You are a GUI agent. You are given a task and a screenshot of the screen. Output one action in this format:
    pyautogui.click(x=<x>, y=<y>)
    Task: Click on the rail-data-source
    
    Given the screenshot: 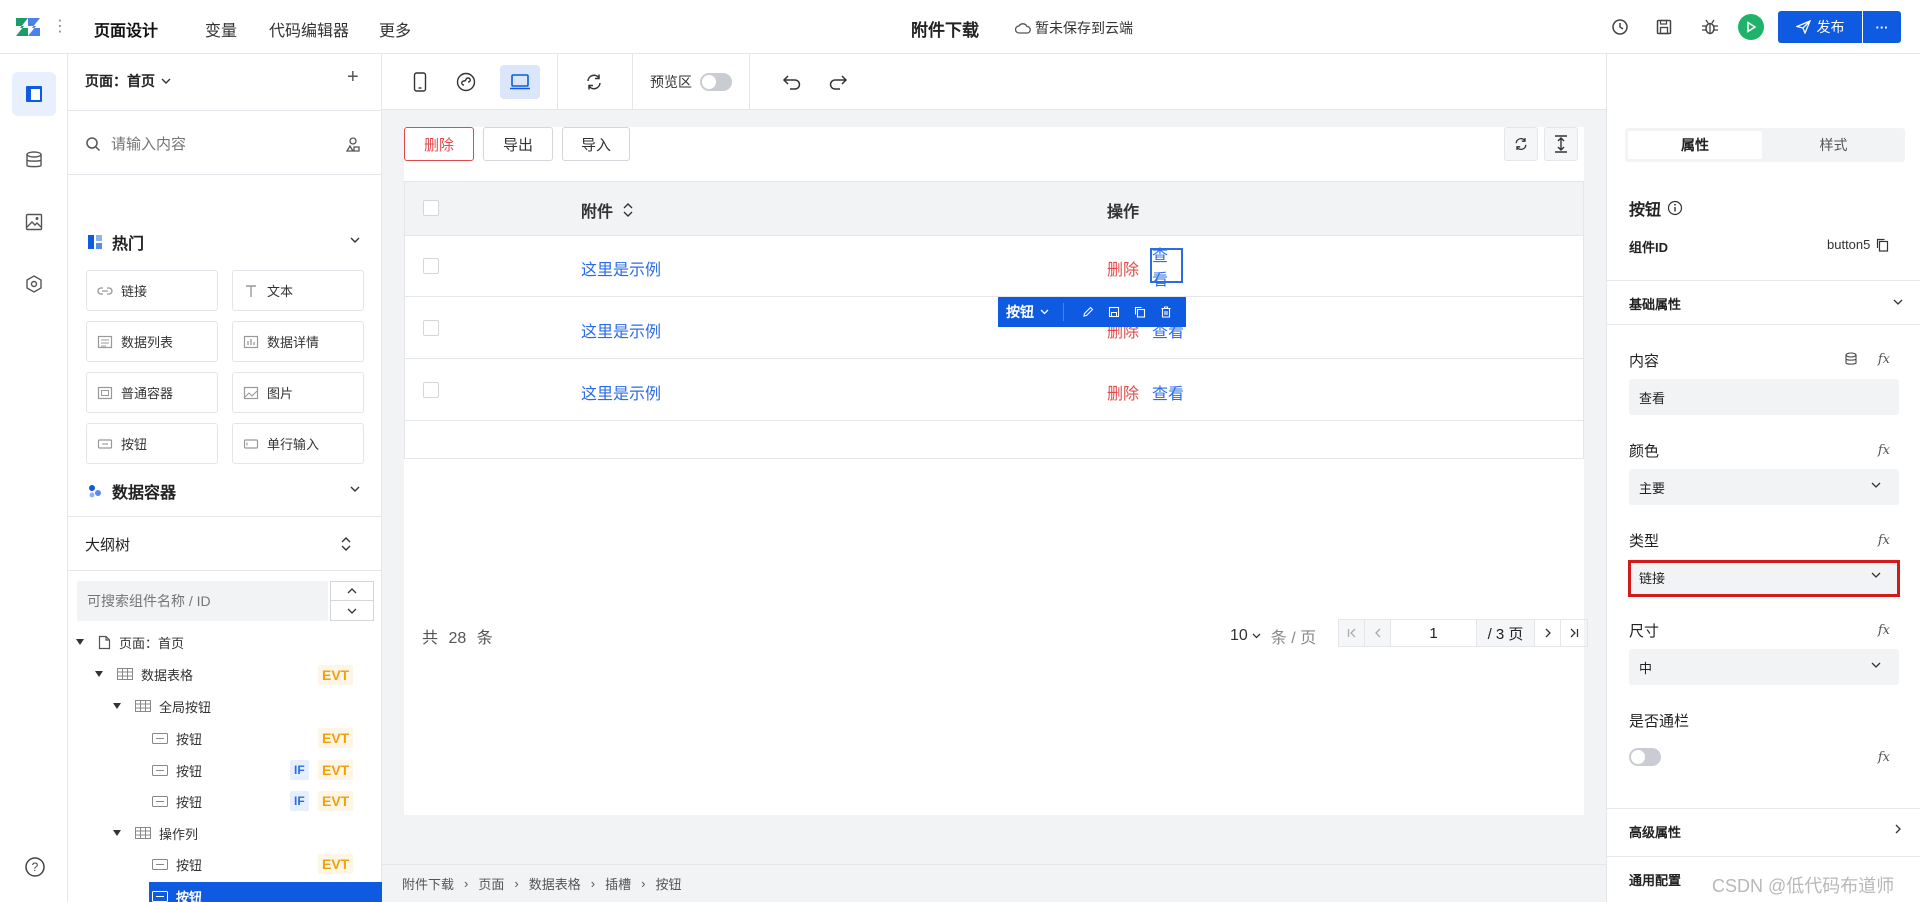 What is the action you would take?
    pyautogui.click(x=34, y=160)
    